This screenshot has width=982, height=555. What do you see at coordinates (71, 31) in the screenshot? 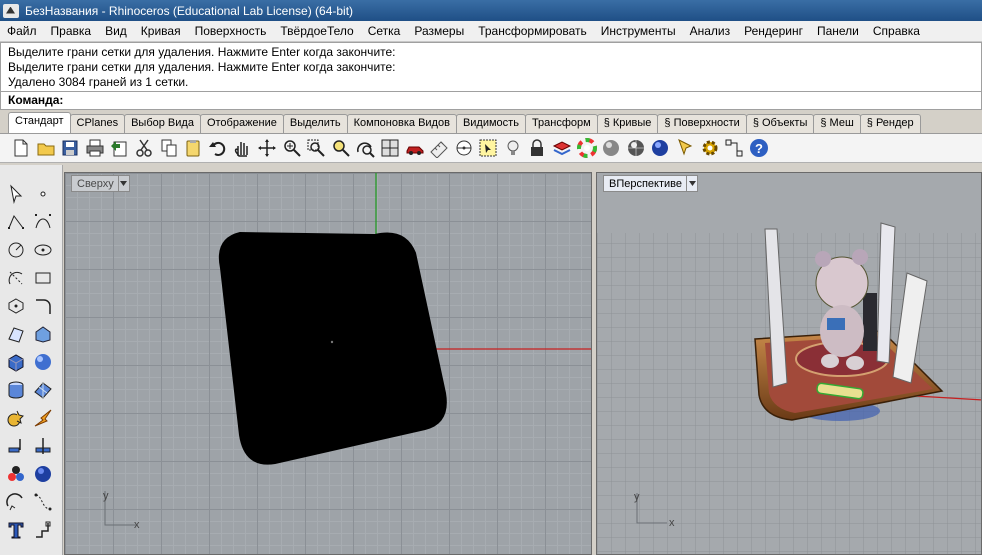
I see `menu-edit: Правка` at bounding box center [71, 31].